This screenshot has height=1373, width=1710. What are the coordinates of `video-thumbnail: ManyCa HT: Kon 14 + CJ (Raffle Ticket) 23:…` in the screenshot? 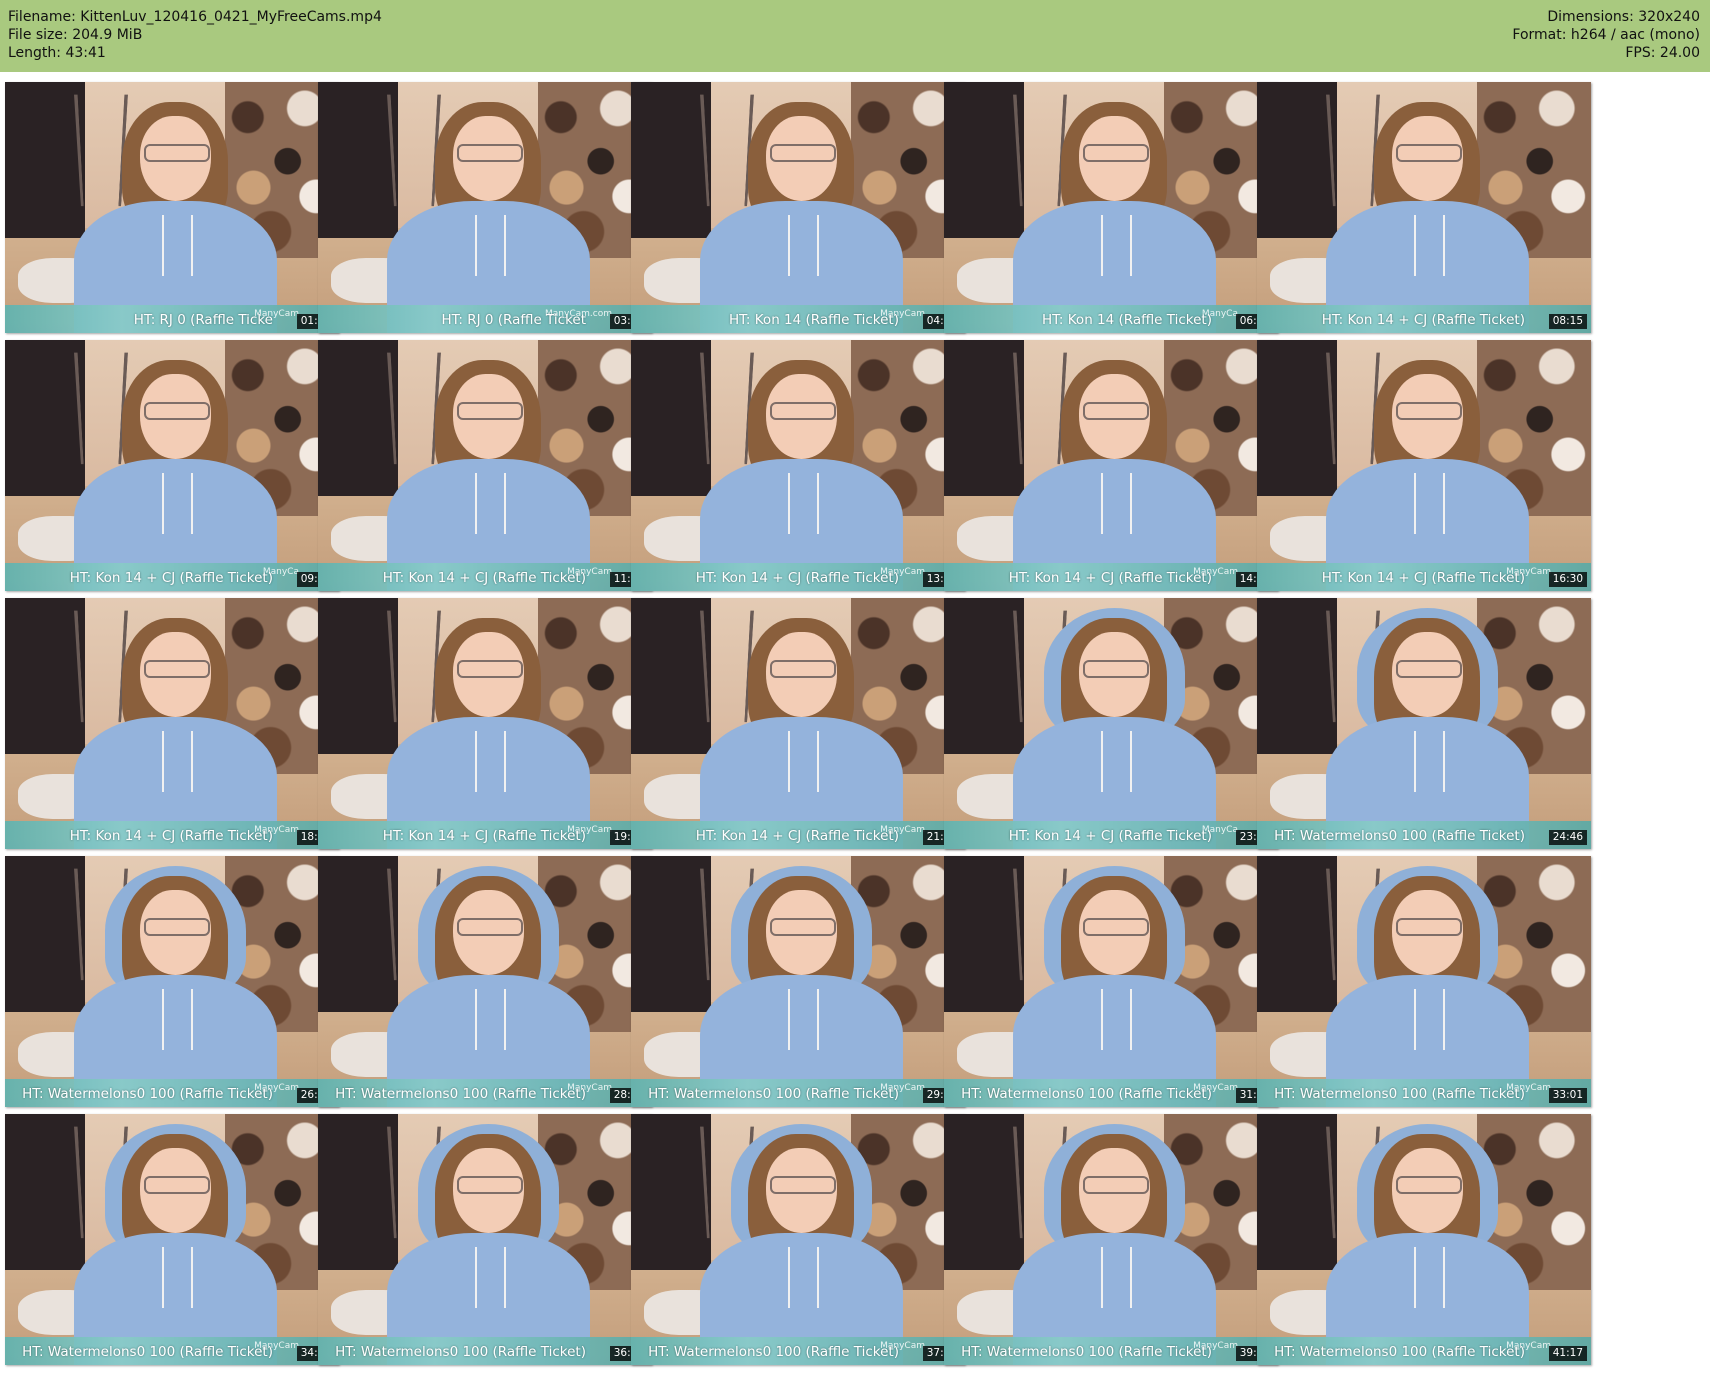 It's located at (1111, 723).